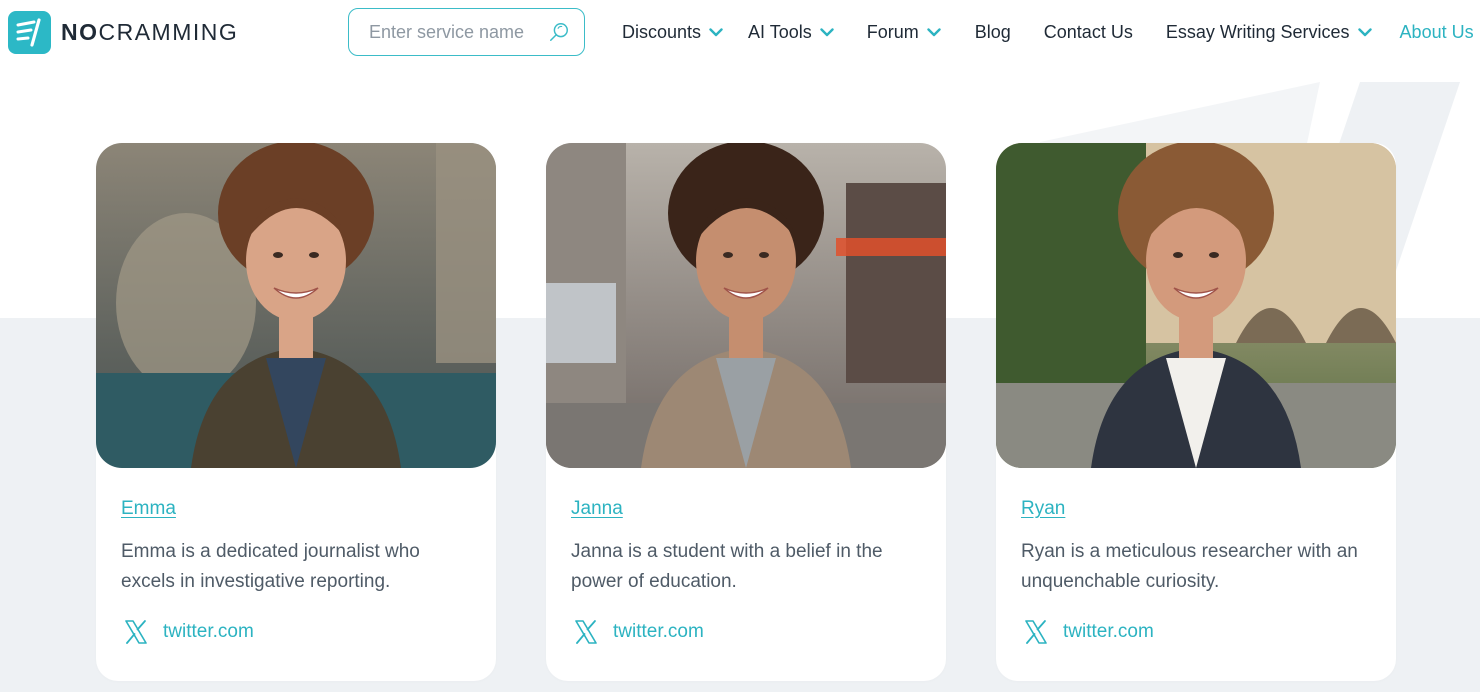  What do you see at coordinates (559, 32) in the screenshot?
I see `search-icon` at bounding box center [559, 32].